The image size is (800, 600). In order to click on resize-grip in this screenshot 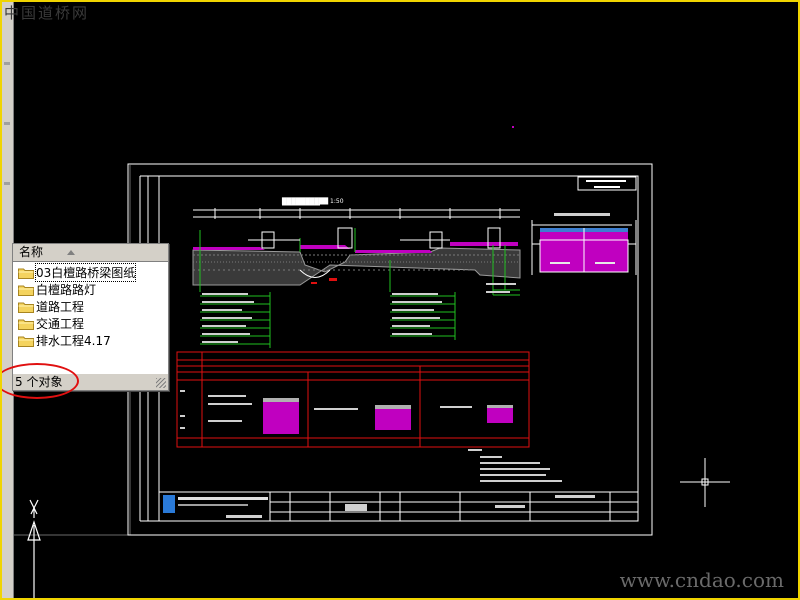, I will do `click(161, 383)`.